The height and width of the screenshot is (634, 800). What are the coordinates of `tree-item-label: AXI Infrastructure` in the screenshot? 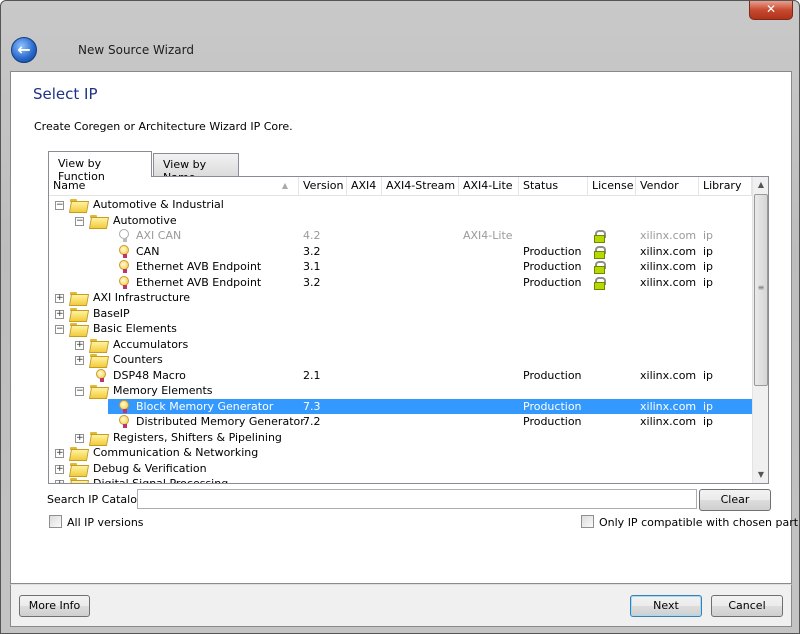 It's located at (142, 297).